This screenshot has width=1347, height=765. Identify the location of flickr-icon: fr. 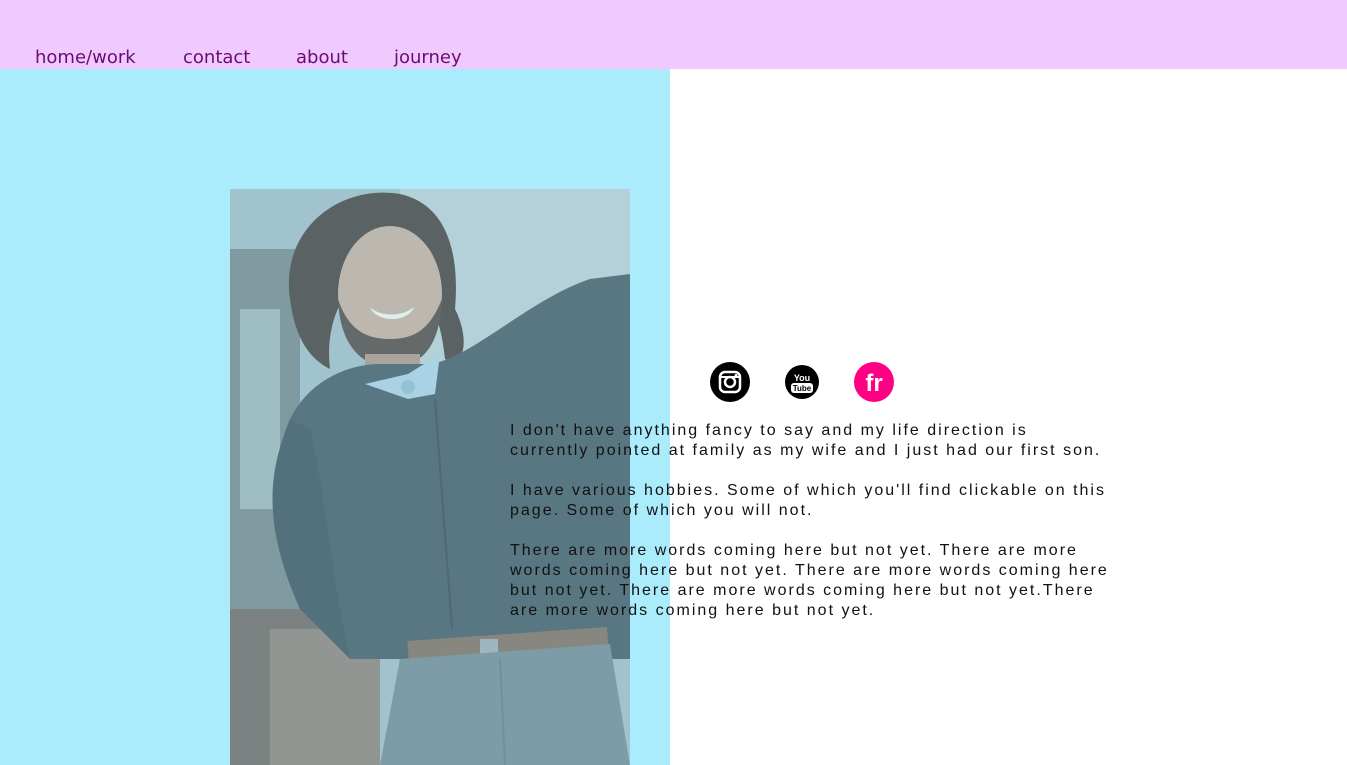
(874, 382).